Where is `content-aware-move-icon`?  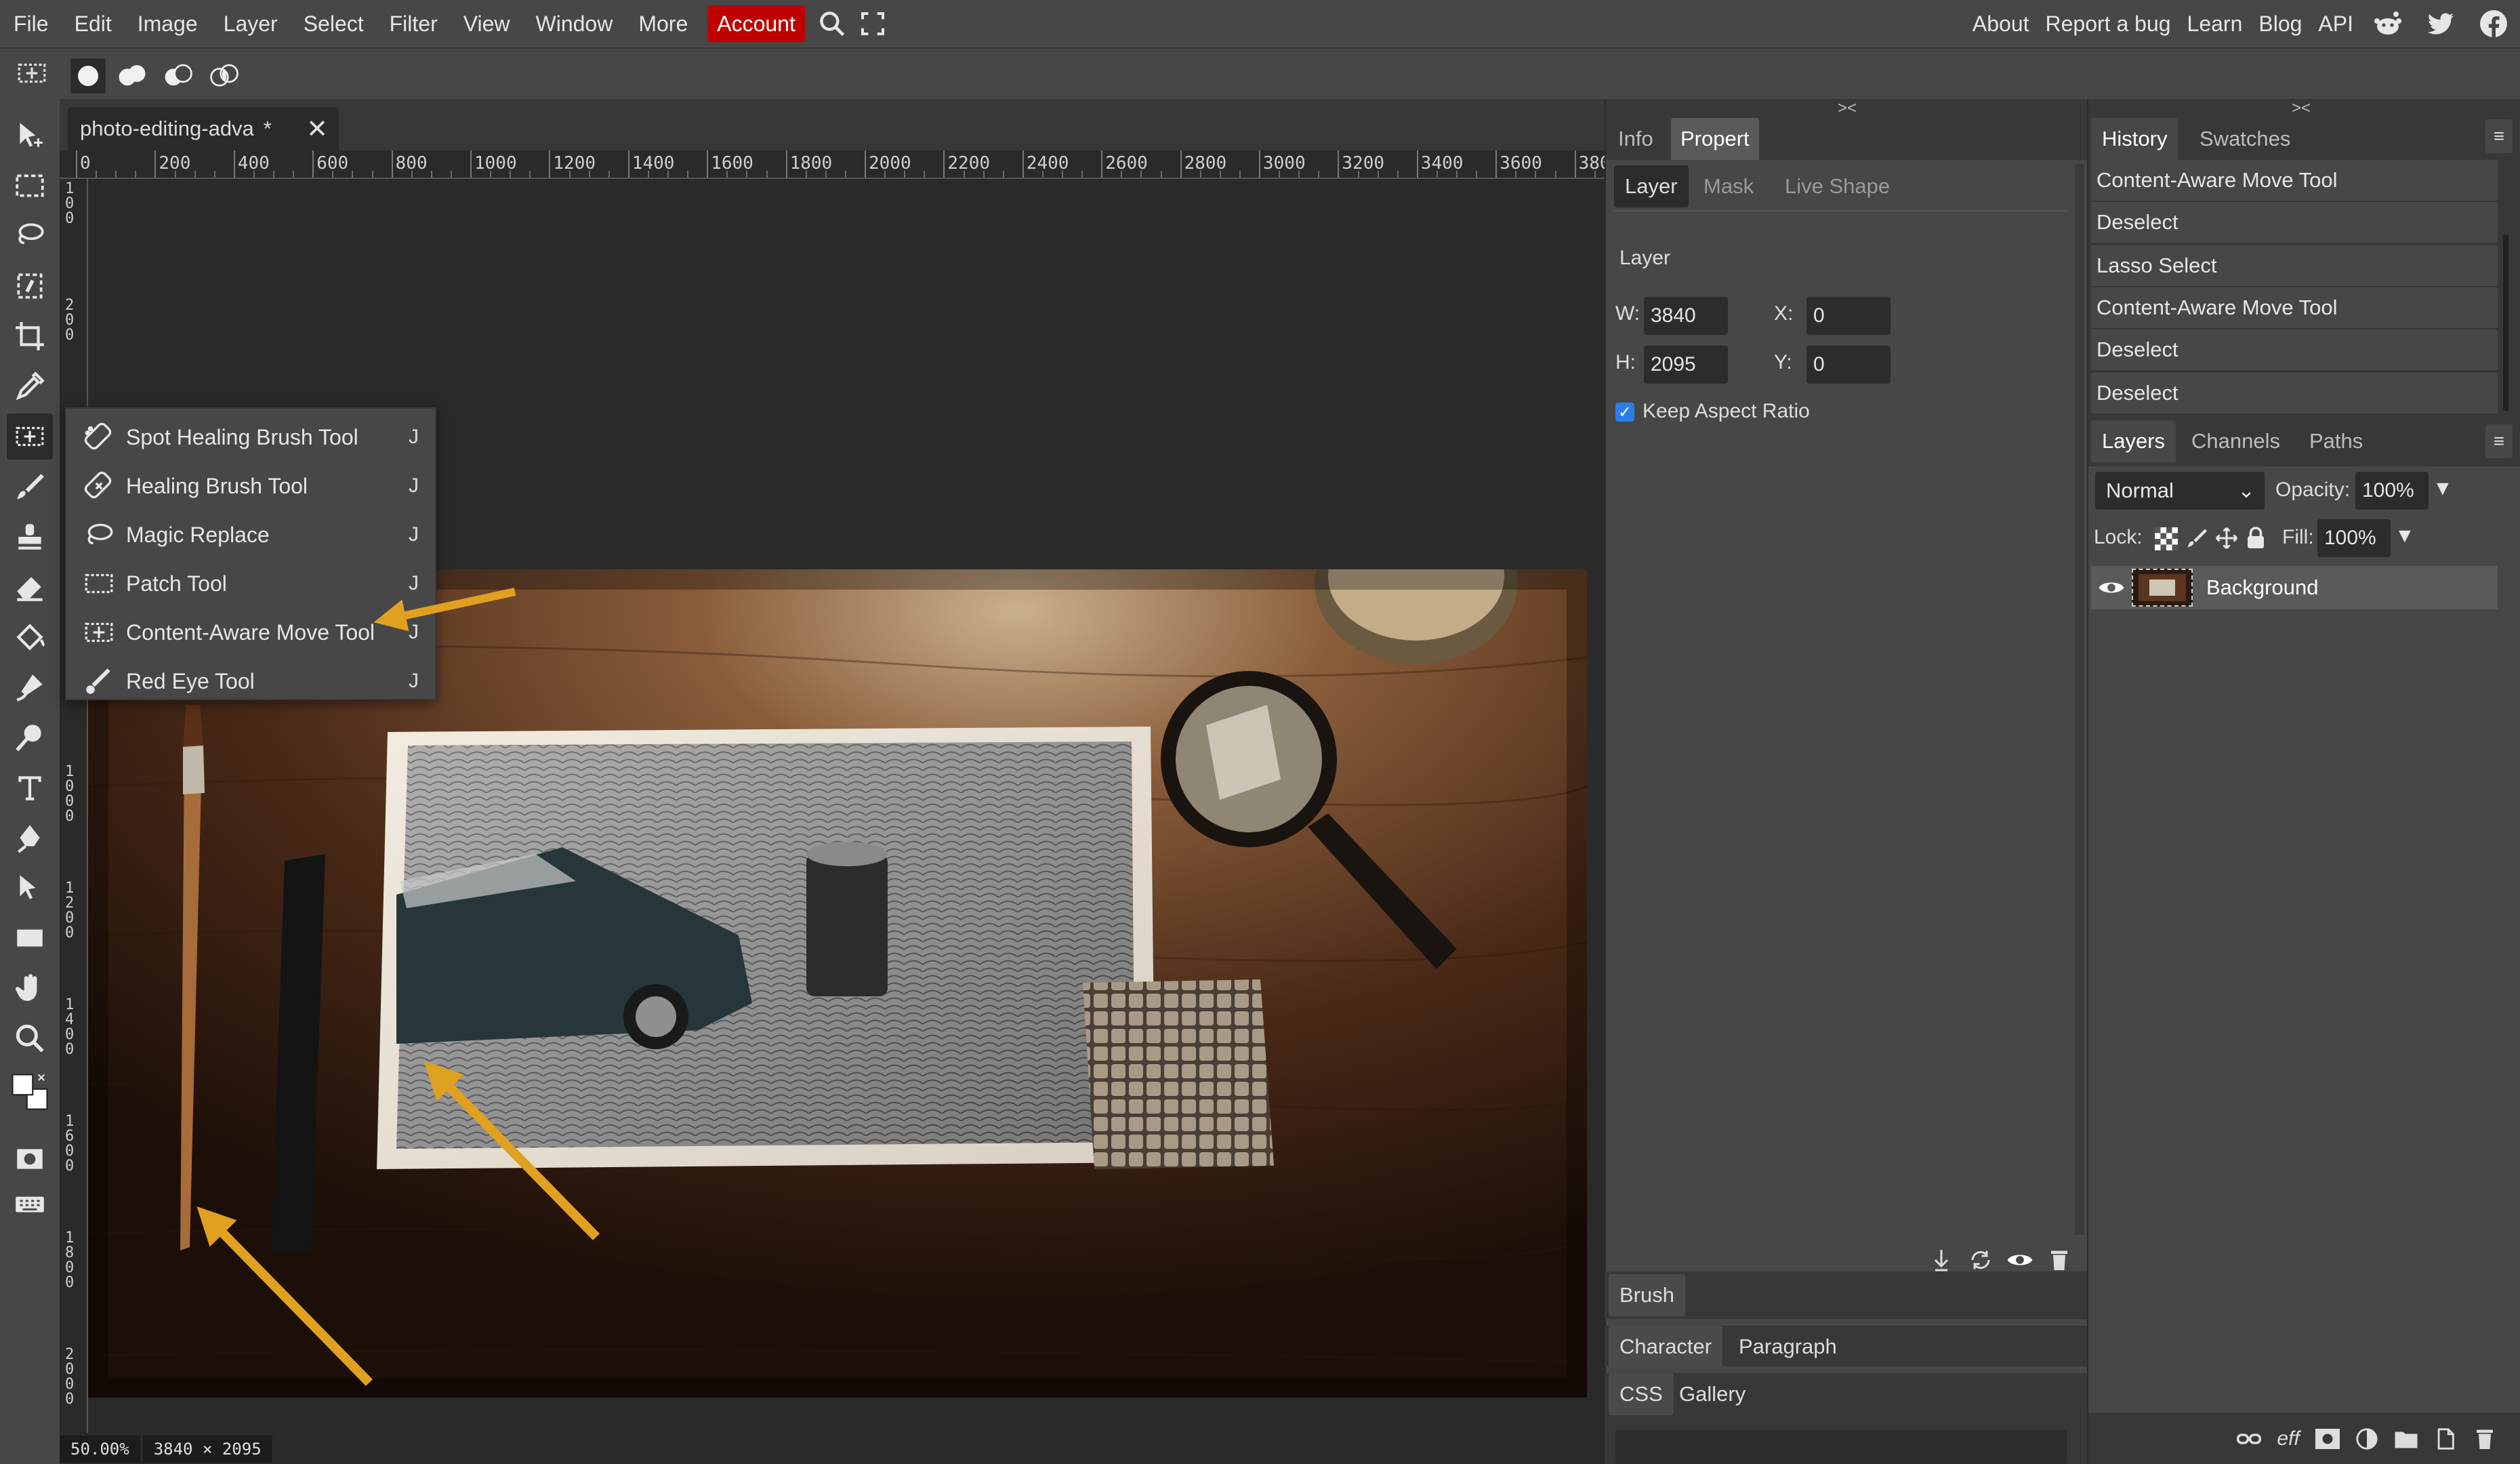 content-aware-move-icon is located at coordinates (32, 75).